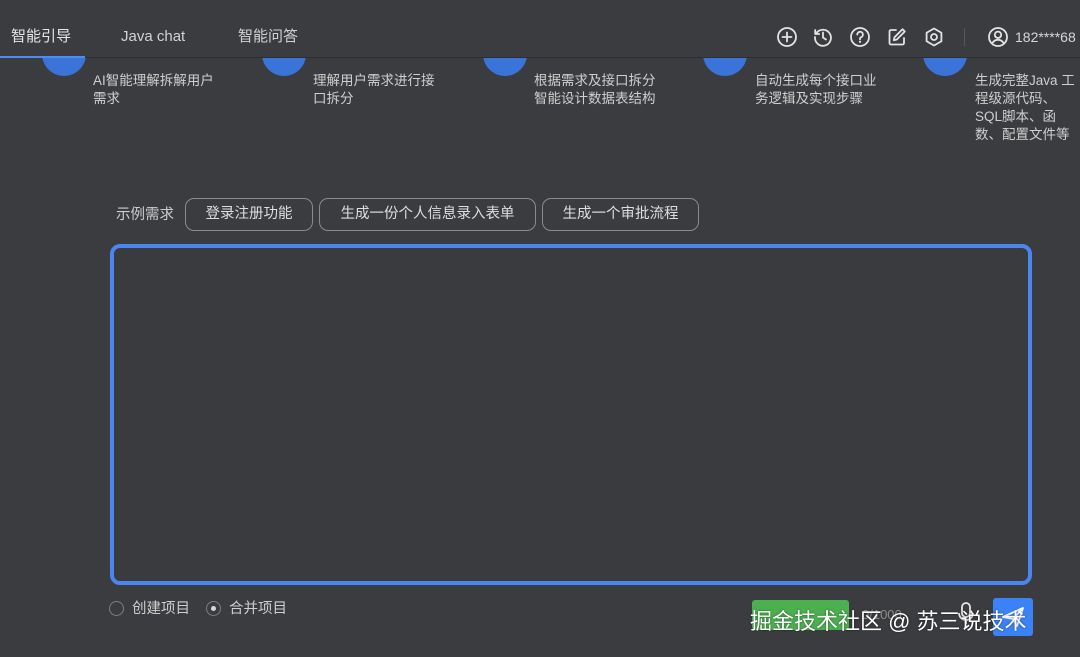 The width and height of the screenshot is (1080, 657). What do you see at coordinates (505, 67) in the screenshot?
I see `step-3-marker` at bounding box center [505, 67].